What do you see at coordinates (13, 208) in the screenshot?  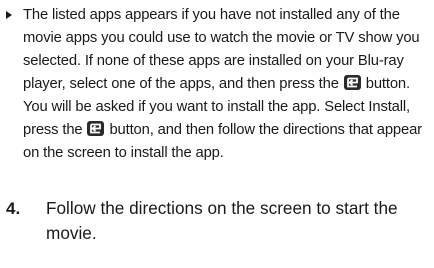 I see `step-number: 4.` at bounding box center [13, 208].